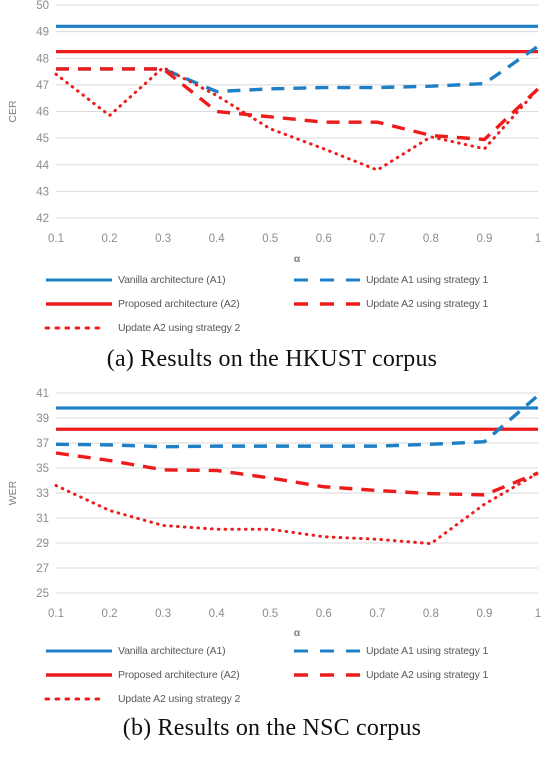 The height and width of the screenshot is (776, 544). Describe the element at coordinates (42, 86) in the screenshot. I see `y-tick-label: 47` at that location.